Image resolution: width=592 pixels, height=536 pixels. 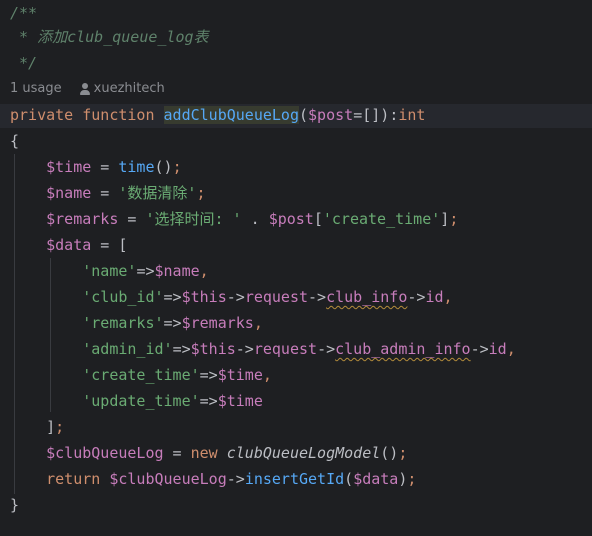 I want to click on paren: ), so click(x=385, y=115).